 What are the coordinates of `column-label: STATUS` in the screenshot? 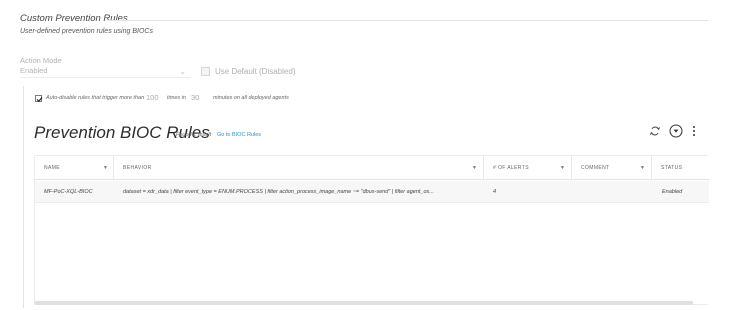 It's located at (672, 168).